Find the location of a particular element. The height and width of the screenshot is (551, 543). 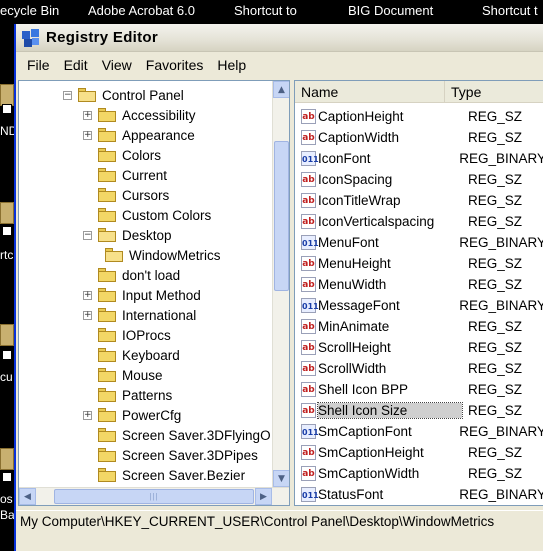

tree-item: Screen Saver.Bezier is located at coordinates (164, 475).